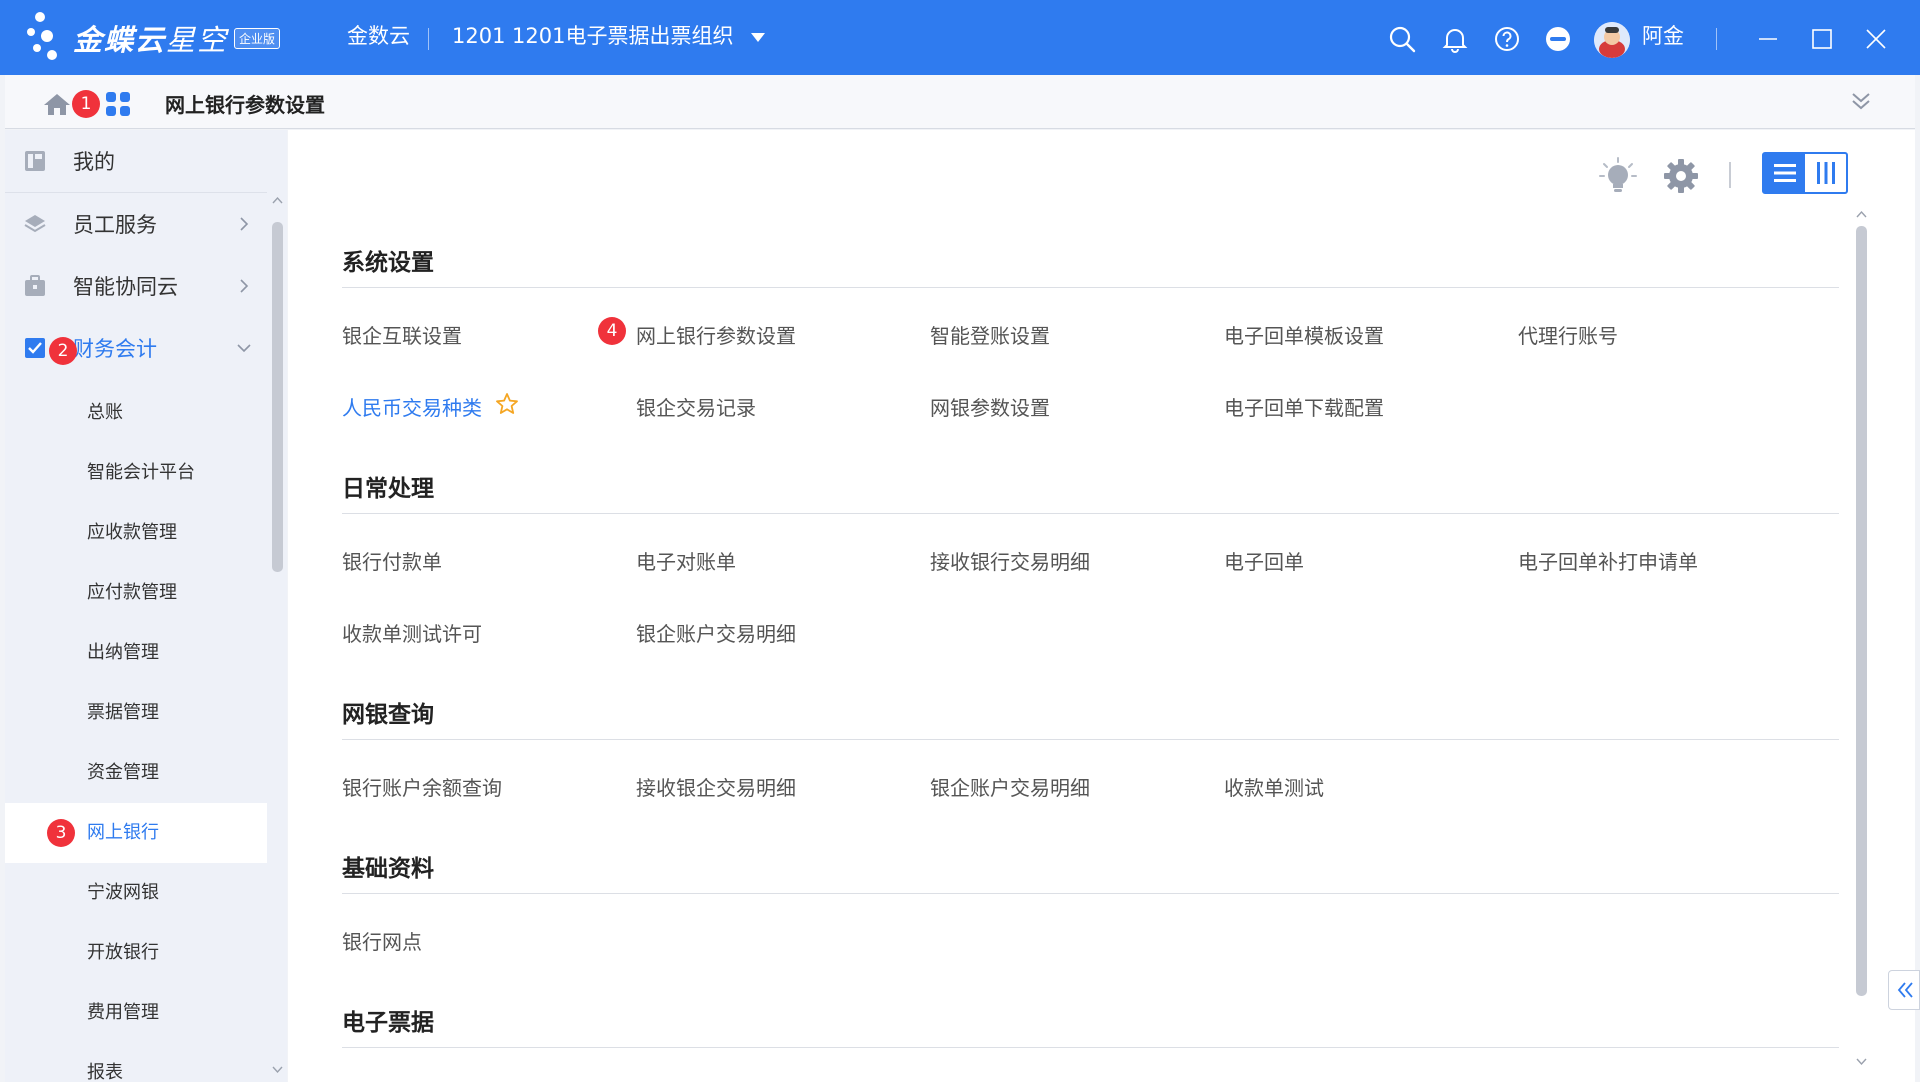 The width and height of the screenshot is (1920, 1082). What do you see at coordinates (49, 38) in the screenshot?
I see `logo-mark-icon` at bounding box center [49, 38].